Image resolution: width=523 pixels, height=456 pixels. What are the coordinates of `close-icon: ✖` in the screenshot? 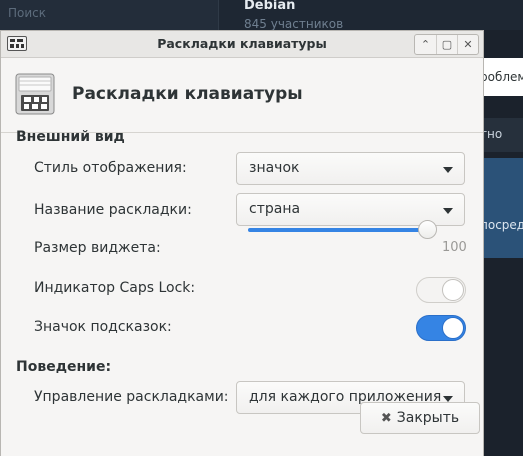 It's located at (386, 418).